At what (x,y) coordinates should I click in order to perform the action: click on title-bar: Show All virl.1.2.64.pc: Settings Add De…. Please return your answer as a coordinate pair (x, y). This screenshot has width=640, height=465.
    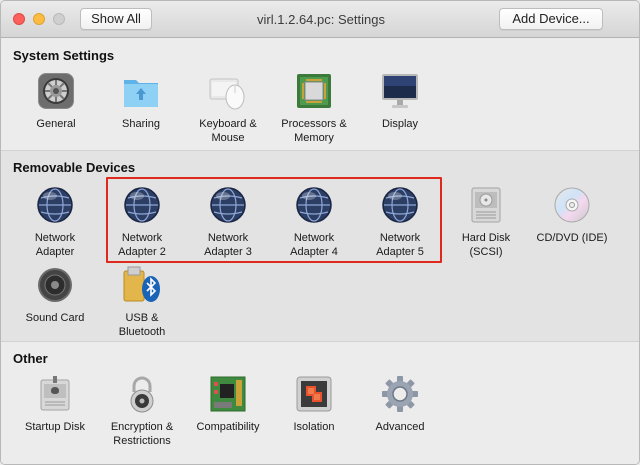
    Looking at the image, I should click on (320, 19).